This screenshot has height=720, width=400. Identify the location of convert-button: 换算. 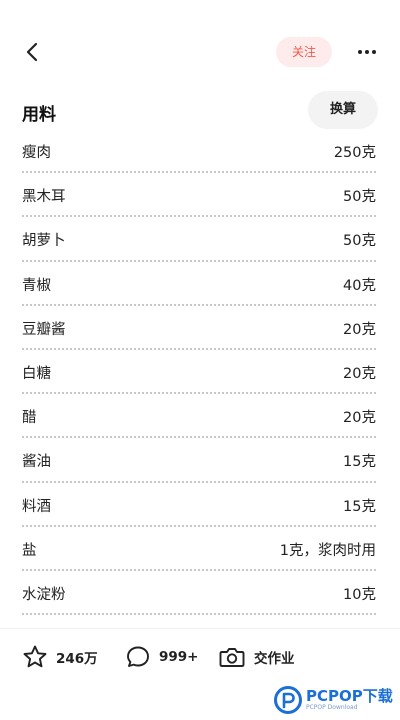
(343, 110).